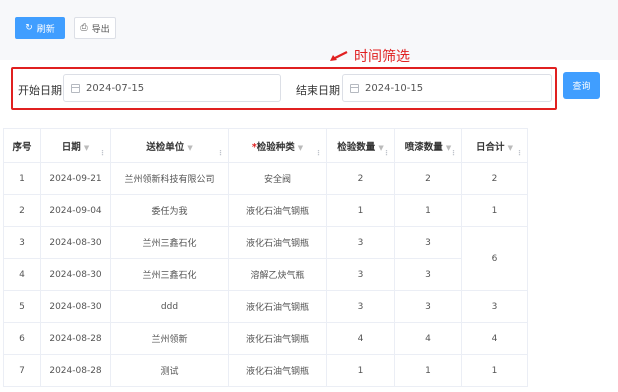 This screenshot has width=618, height=392. I want to click on annotation-text: 时间筛选, so click(382, 57).